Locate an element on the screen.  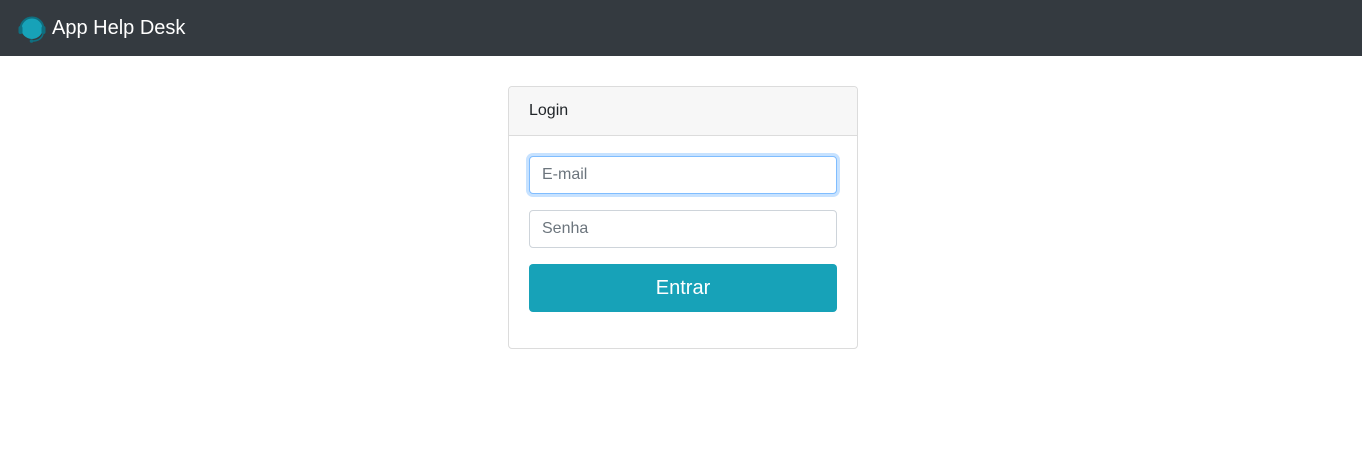
headset-icon is located at coordinates (32, 29).